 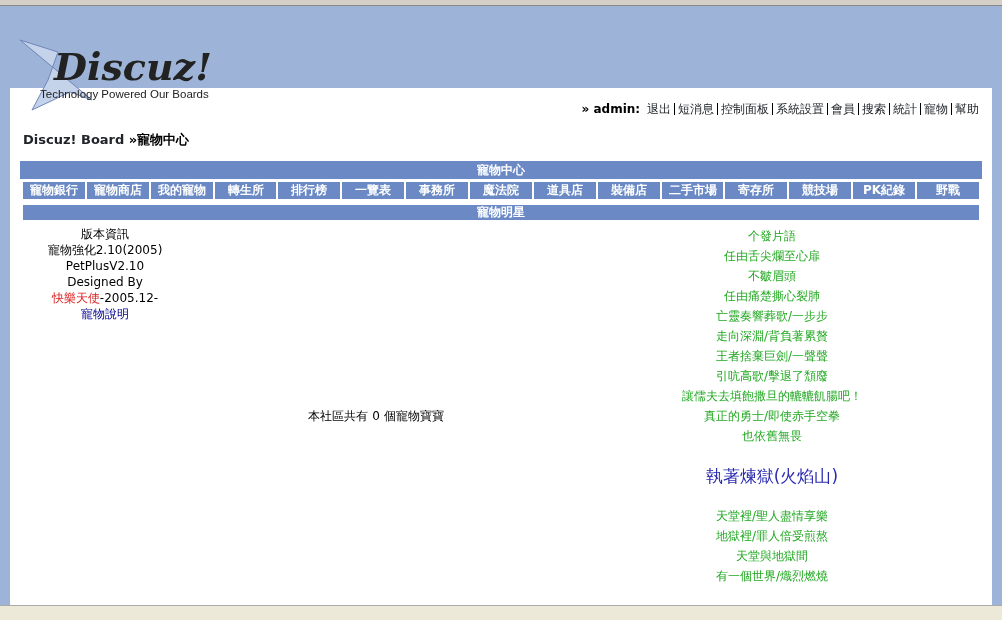 What do you see at coordinates (437, 190) in the screenshot?
I see `nav-tab: 事務所` at bounding box center [437, 190].